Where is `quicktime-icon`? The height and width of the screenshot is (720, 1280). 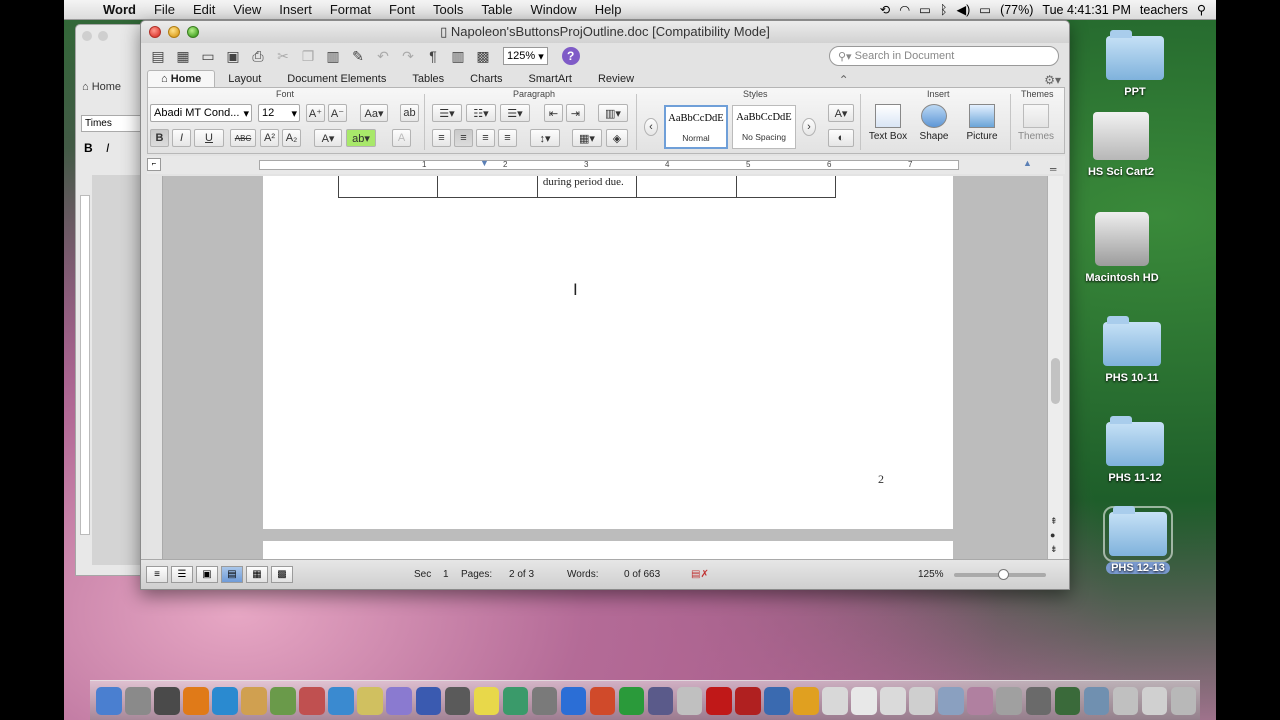 quicktime-icon is located at coordinates (777, 700).